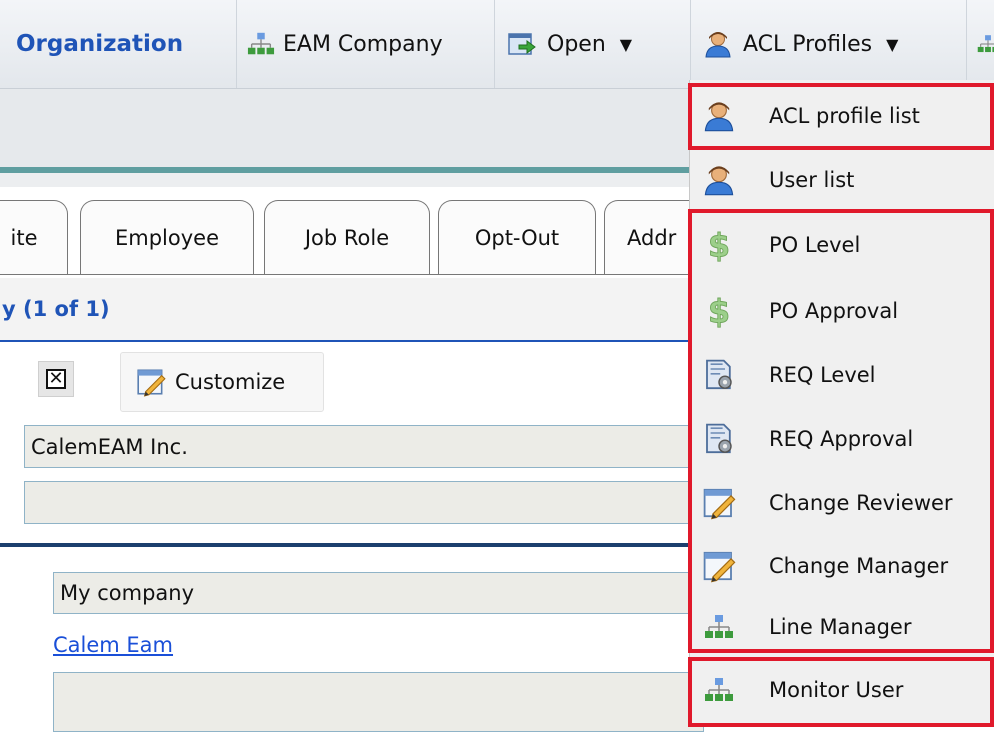 This screenshot has height=732, width=994. I want to click on open-icon, so click(522, 44).